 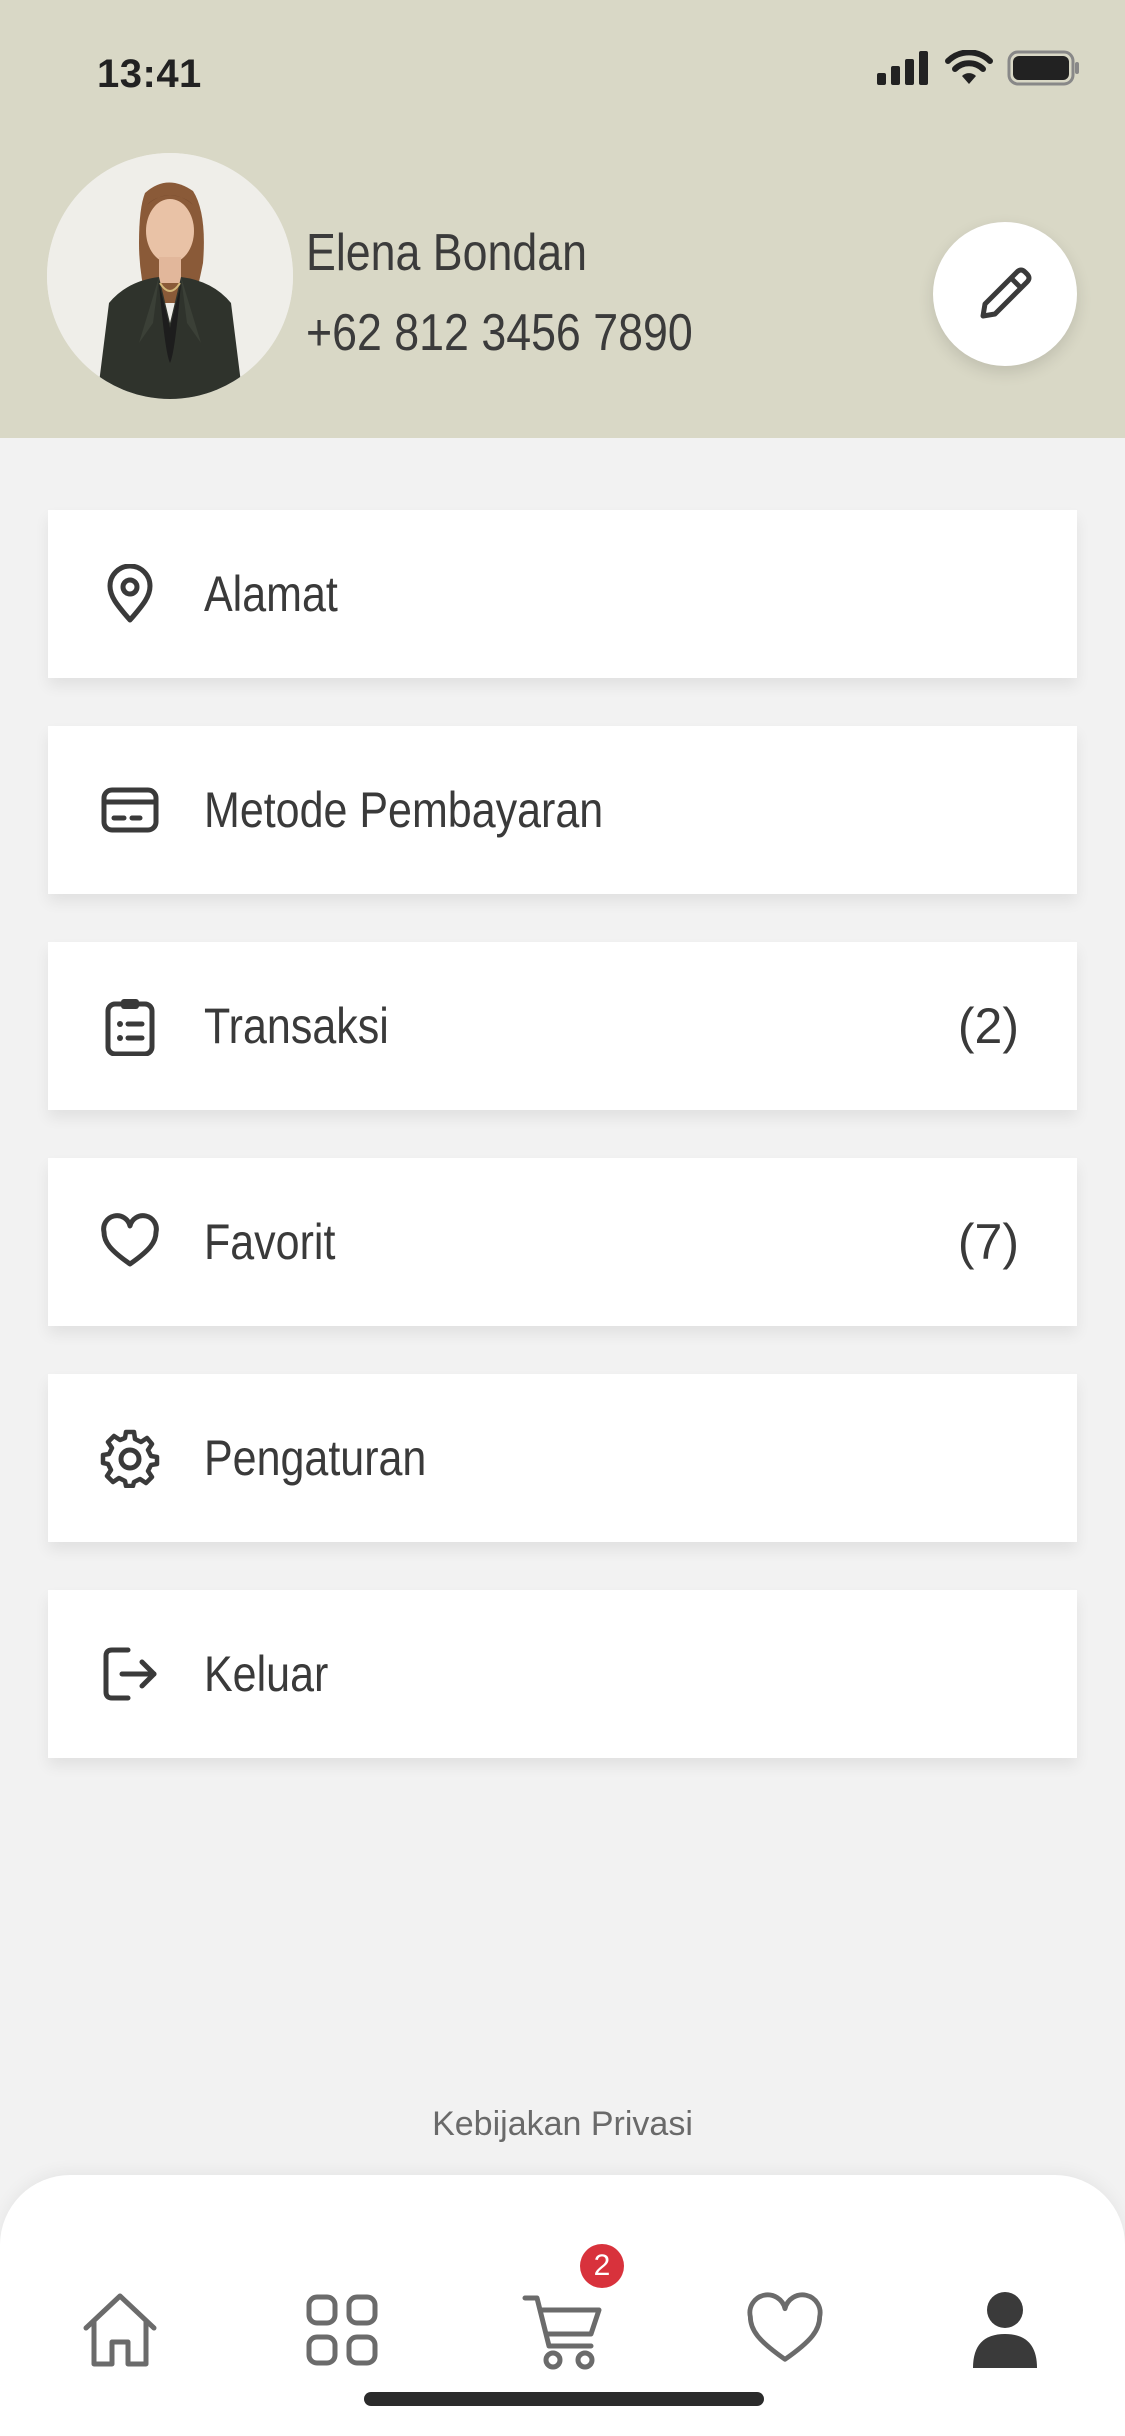 I want to click on nav-favorites, so click(x=785, y=2330).